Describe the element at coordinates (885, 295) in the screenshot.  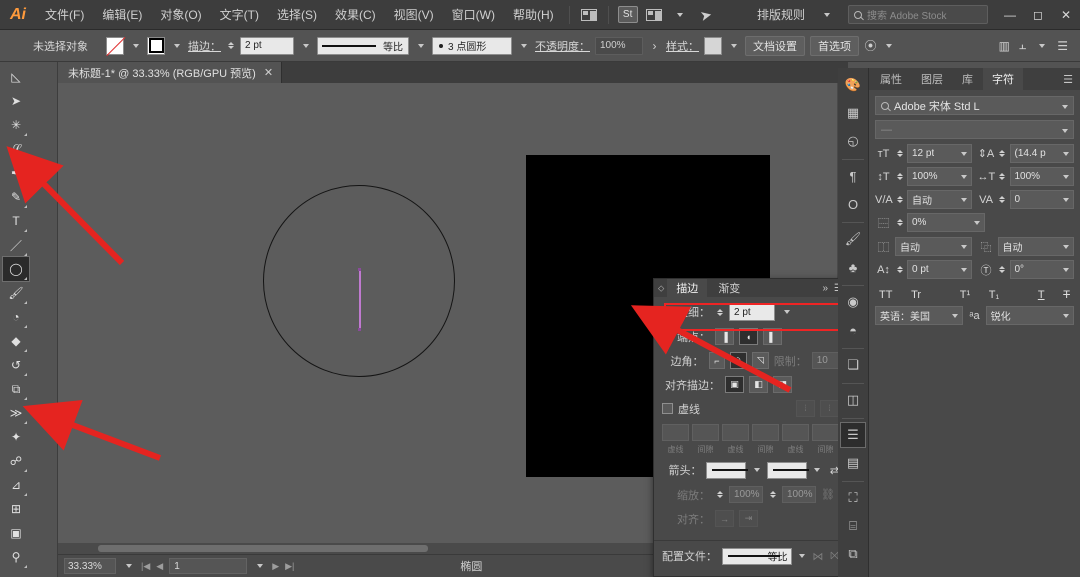
I see `all-caps-button: TT` at that location.